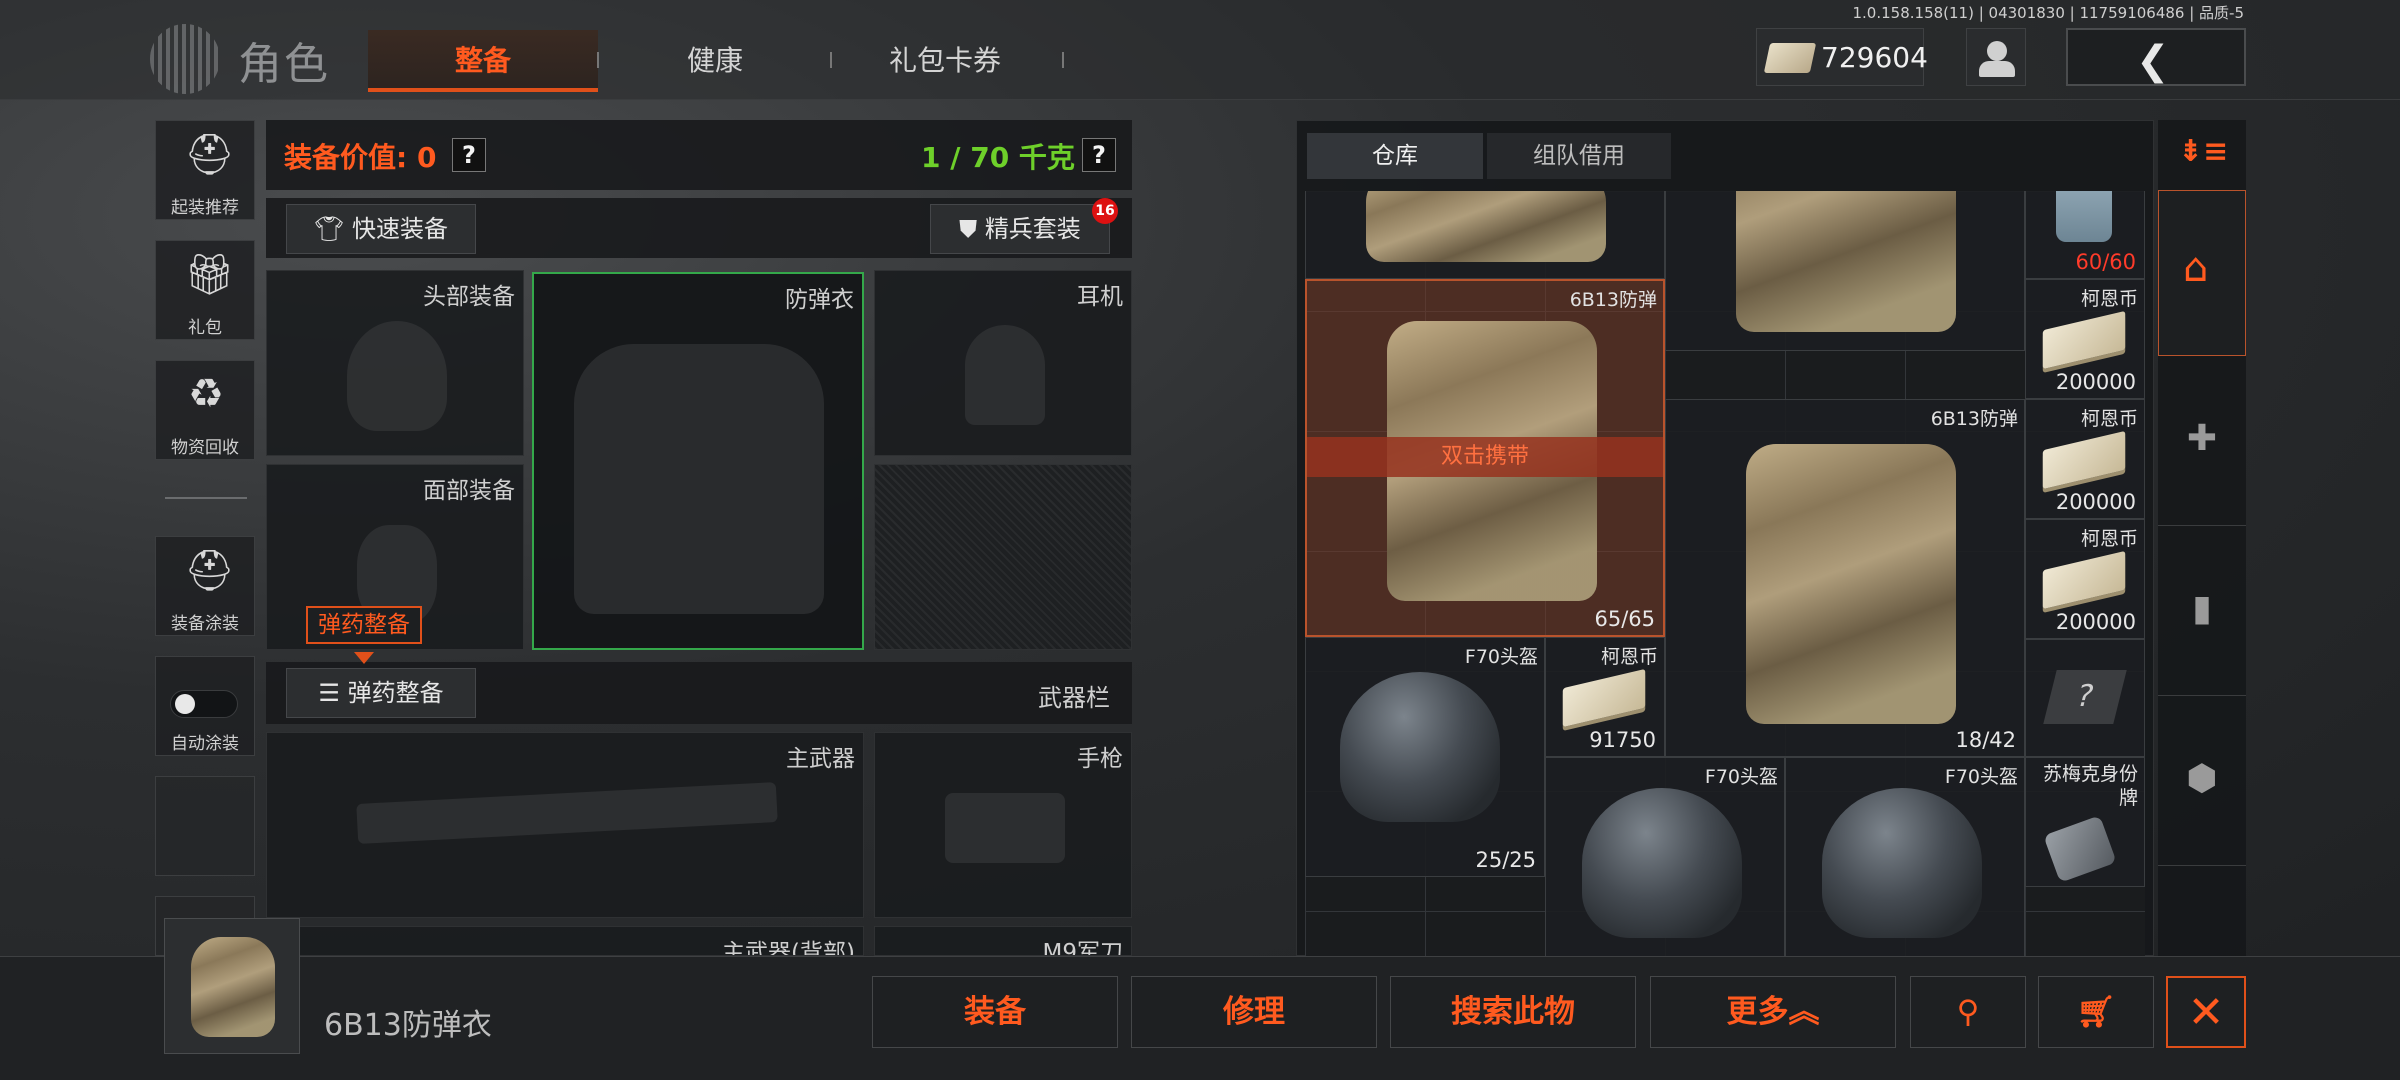 This screenshot has width=2400, height=1080. Describe the element at coordinates (1624, 619) in the screenshot. I see `item-durability: 65/65` at that location.